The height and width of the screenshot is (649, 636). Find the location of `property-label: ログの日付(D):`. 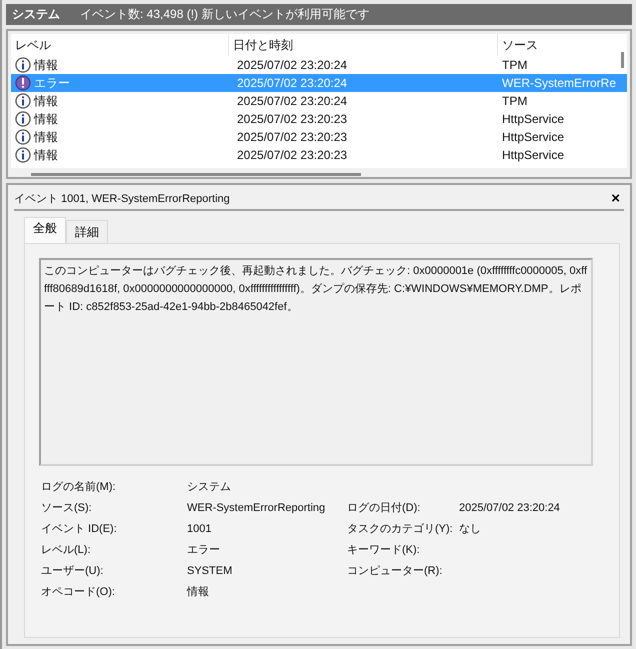

property-label: ログの日付(D): is located at coordinates (384, 508).